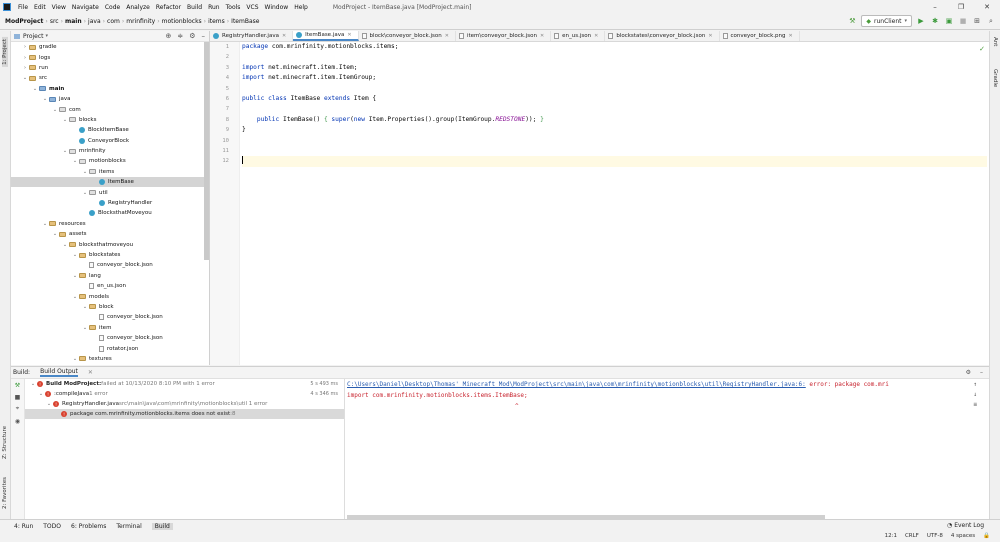 The height and width of the screenshot is (542, 1000). What do you see at coordinates (128, 526) in the screenshot?
I see `tool-tab-terminal: Terminal` at bounding box center [128, 526].